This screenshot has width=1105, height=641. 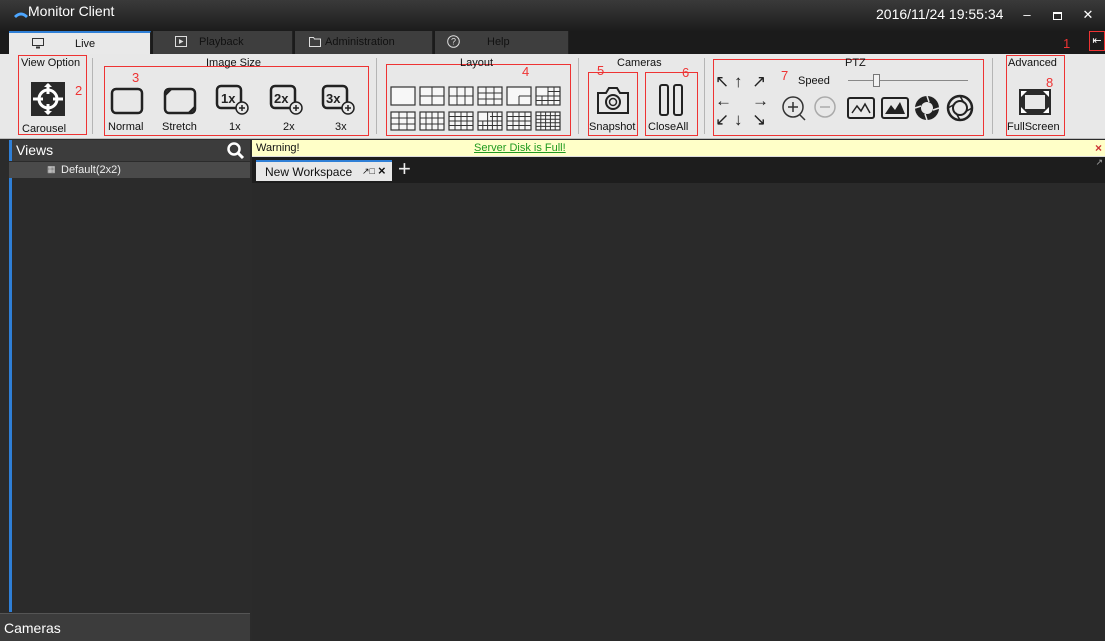 I want to click on maximize-button, so click(x=1057, y=15).